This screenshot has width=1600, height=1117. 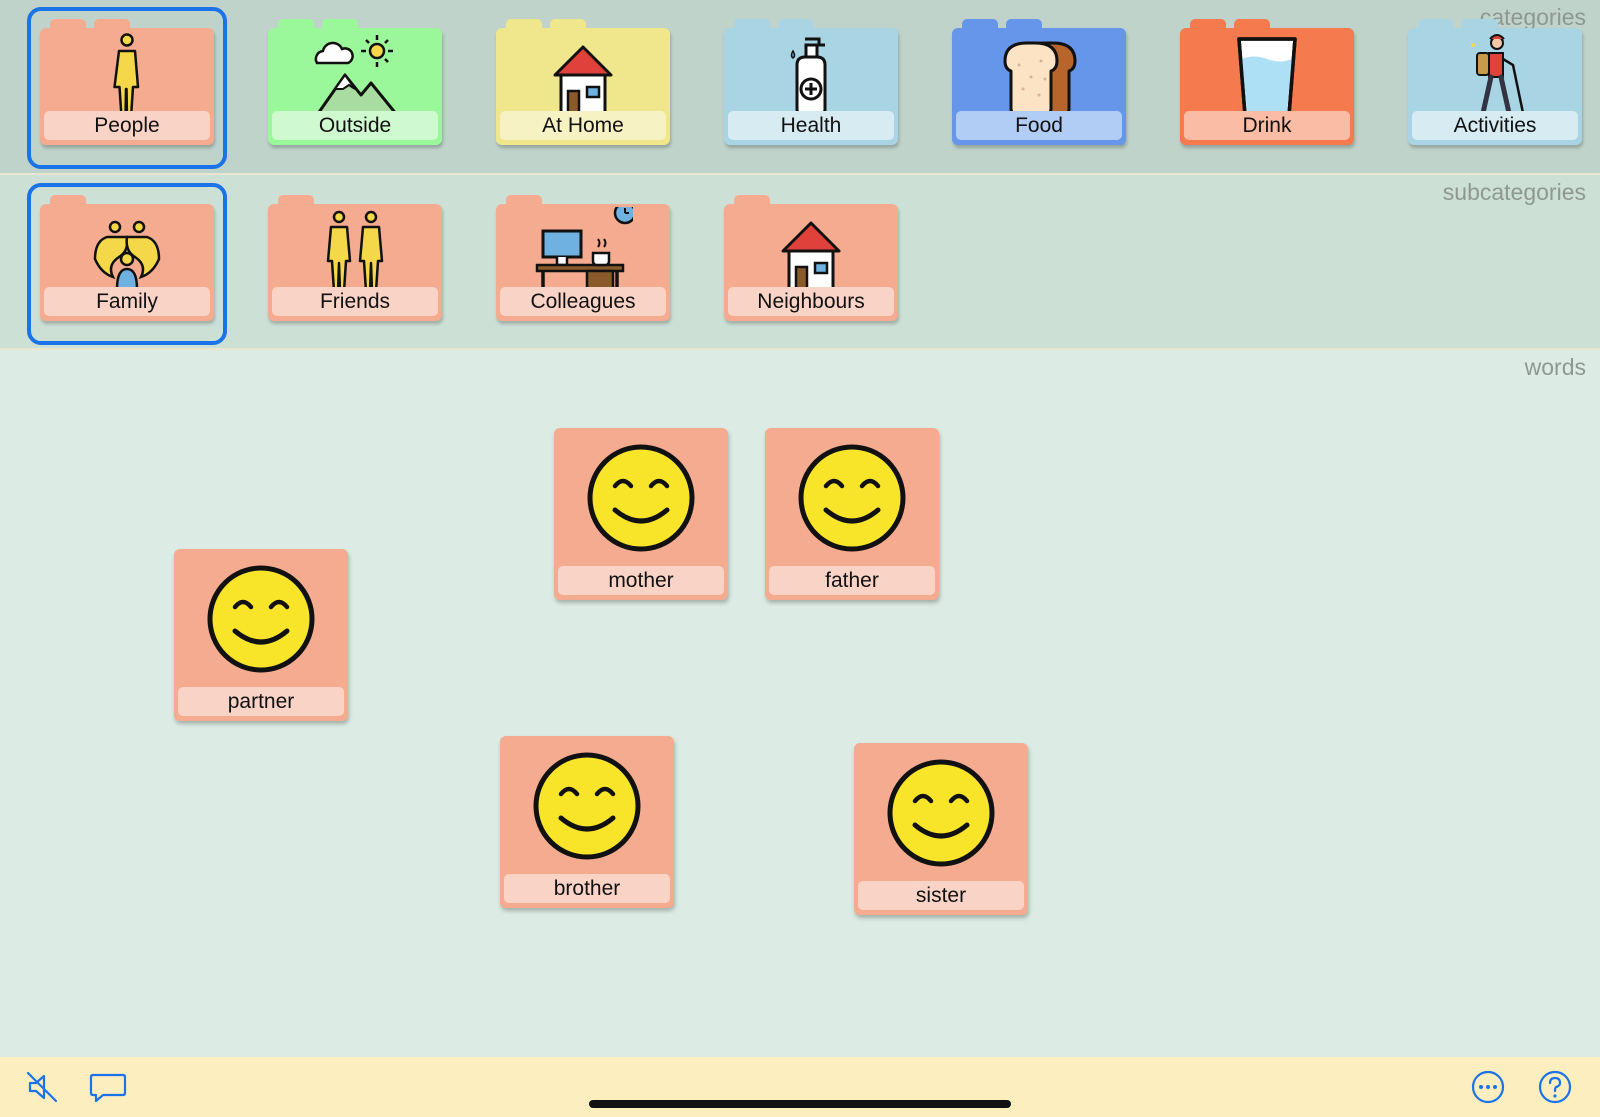 What do you see at coordinates (1040, 78) in the screenshot?
I see `bread-icon` at bounding box center [1040, 78].